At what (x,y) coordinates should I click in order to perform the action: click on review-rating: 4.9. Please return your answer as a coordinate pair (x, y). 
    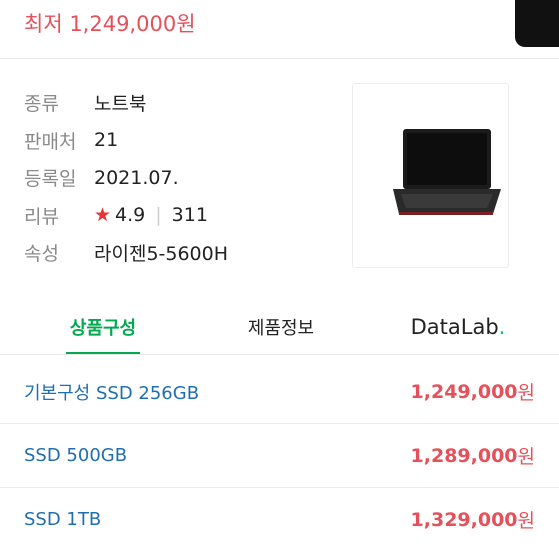
    Looking at the image, I should click on (130, 215).